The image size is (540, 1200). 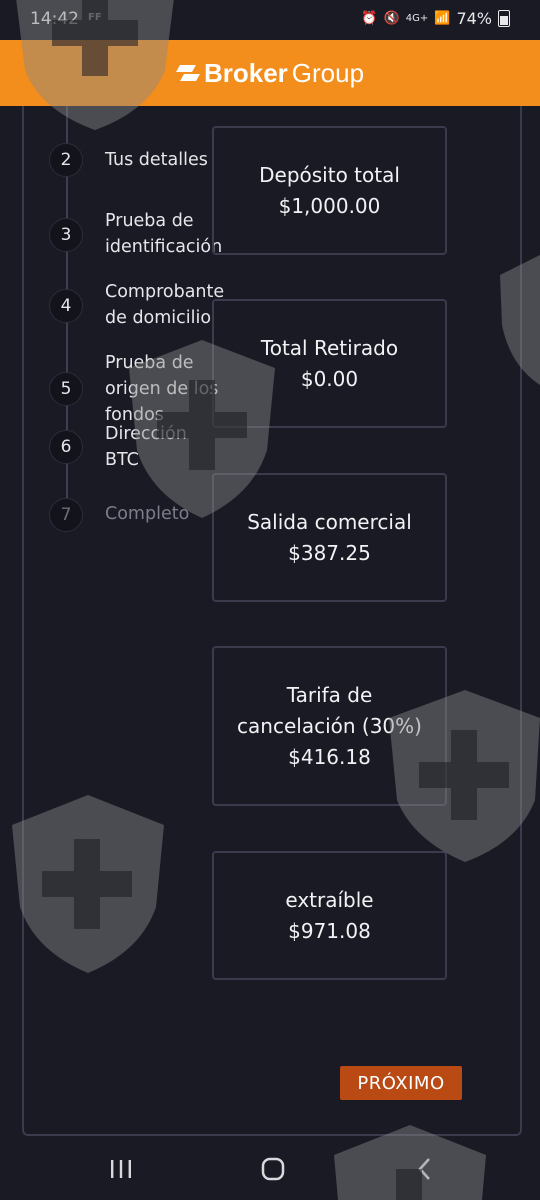 What do you see at coordinates (329, 899) in the screenshot?
I see `card-title: extraíble` at bounding box center [329, 899].